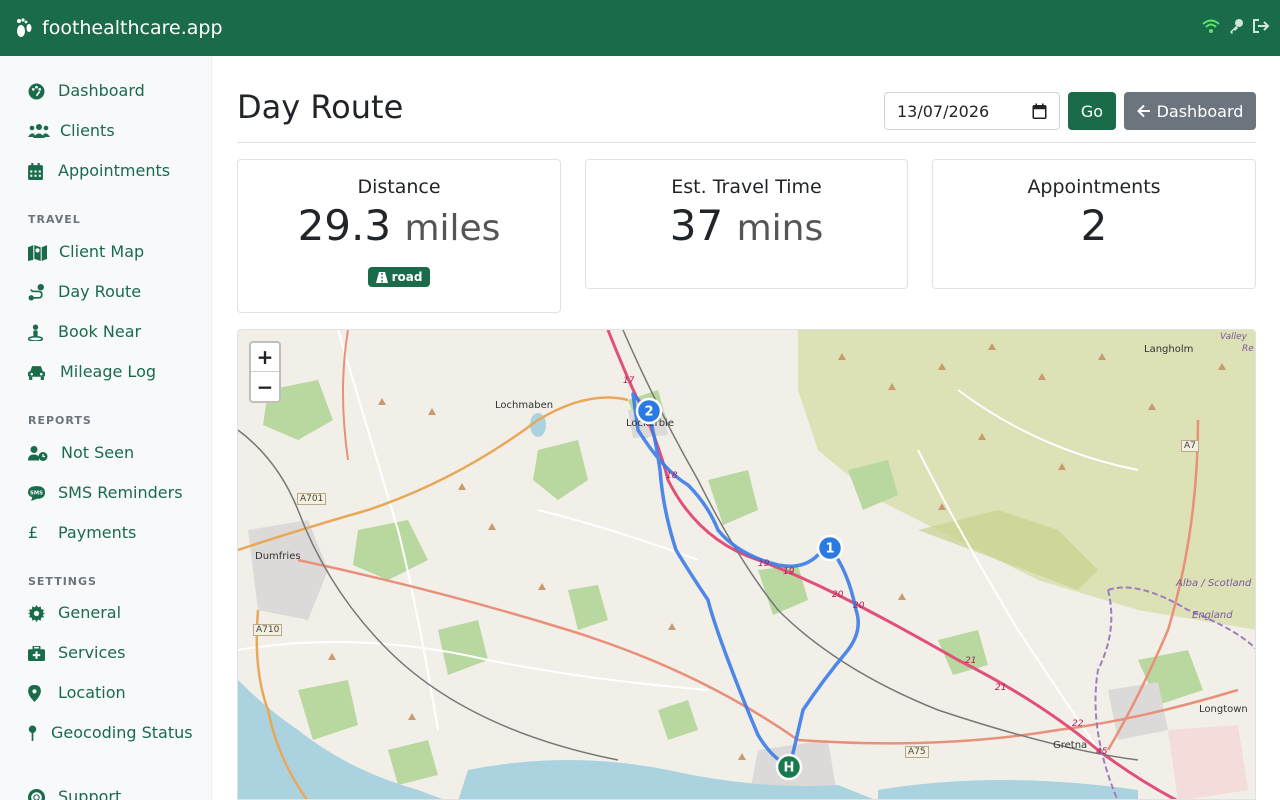 The image size is (1280, 800). I want to click on map-pin-icon, so click(32, 733).